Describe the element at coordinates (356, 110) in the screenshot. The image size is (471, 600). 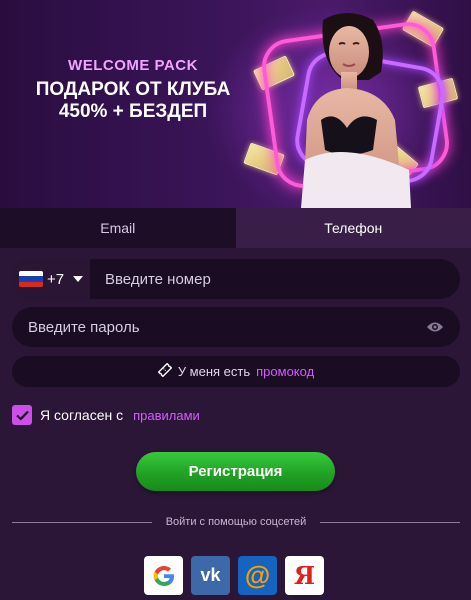
I see `banner-model-image` at that location.